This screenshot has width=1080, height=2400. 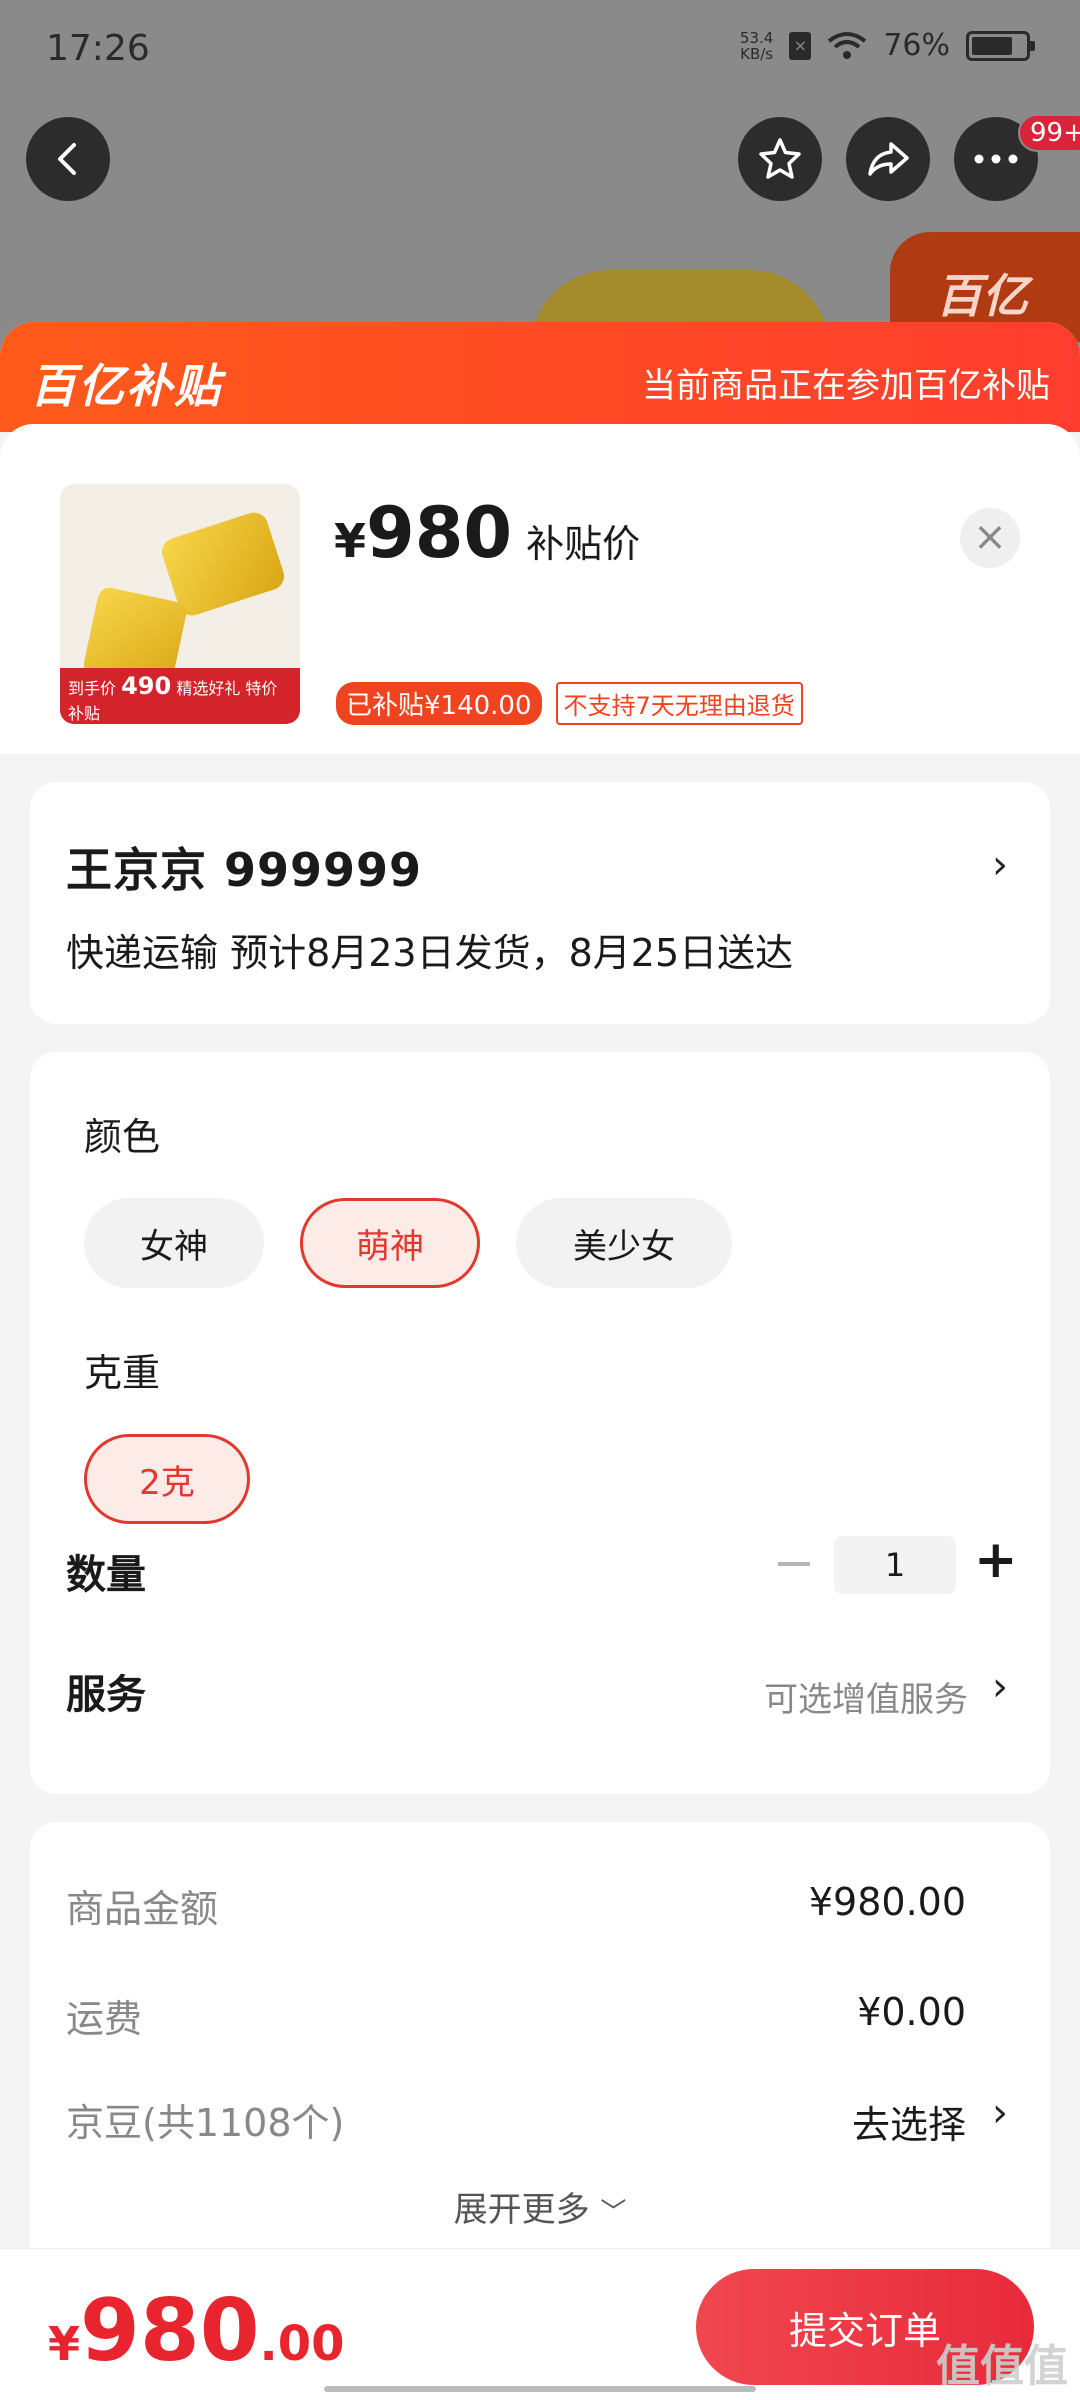 I want to click on watermark-logo: 值值值, so click(x=1002, y=2366).